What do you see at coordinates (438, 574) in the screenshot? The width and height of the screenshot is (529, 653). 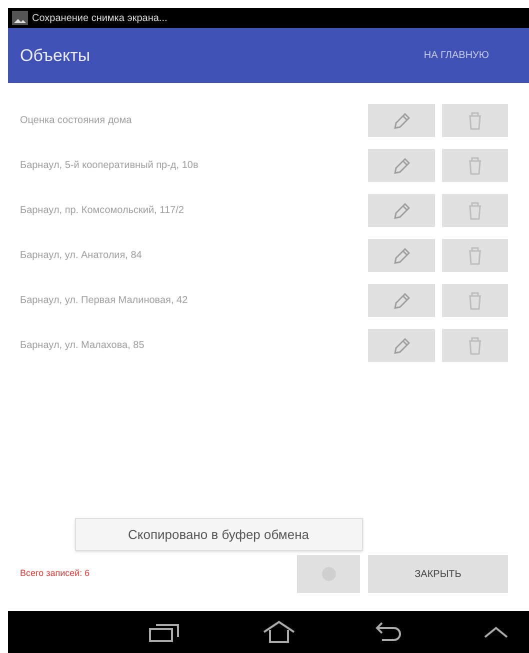 I see `close-button: ЗАКРЫТЬ` at bounding box center [438, 574].